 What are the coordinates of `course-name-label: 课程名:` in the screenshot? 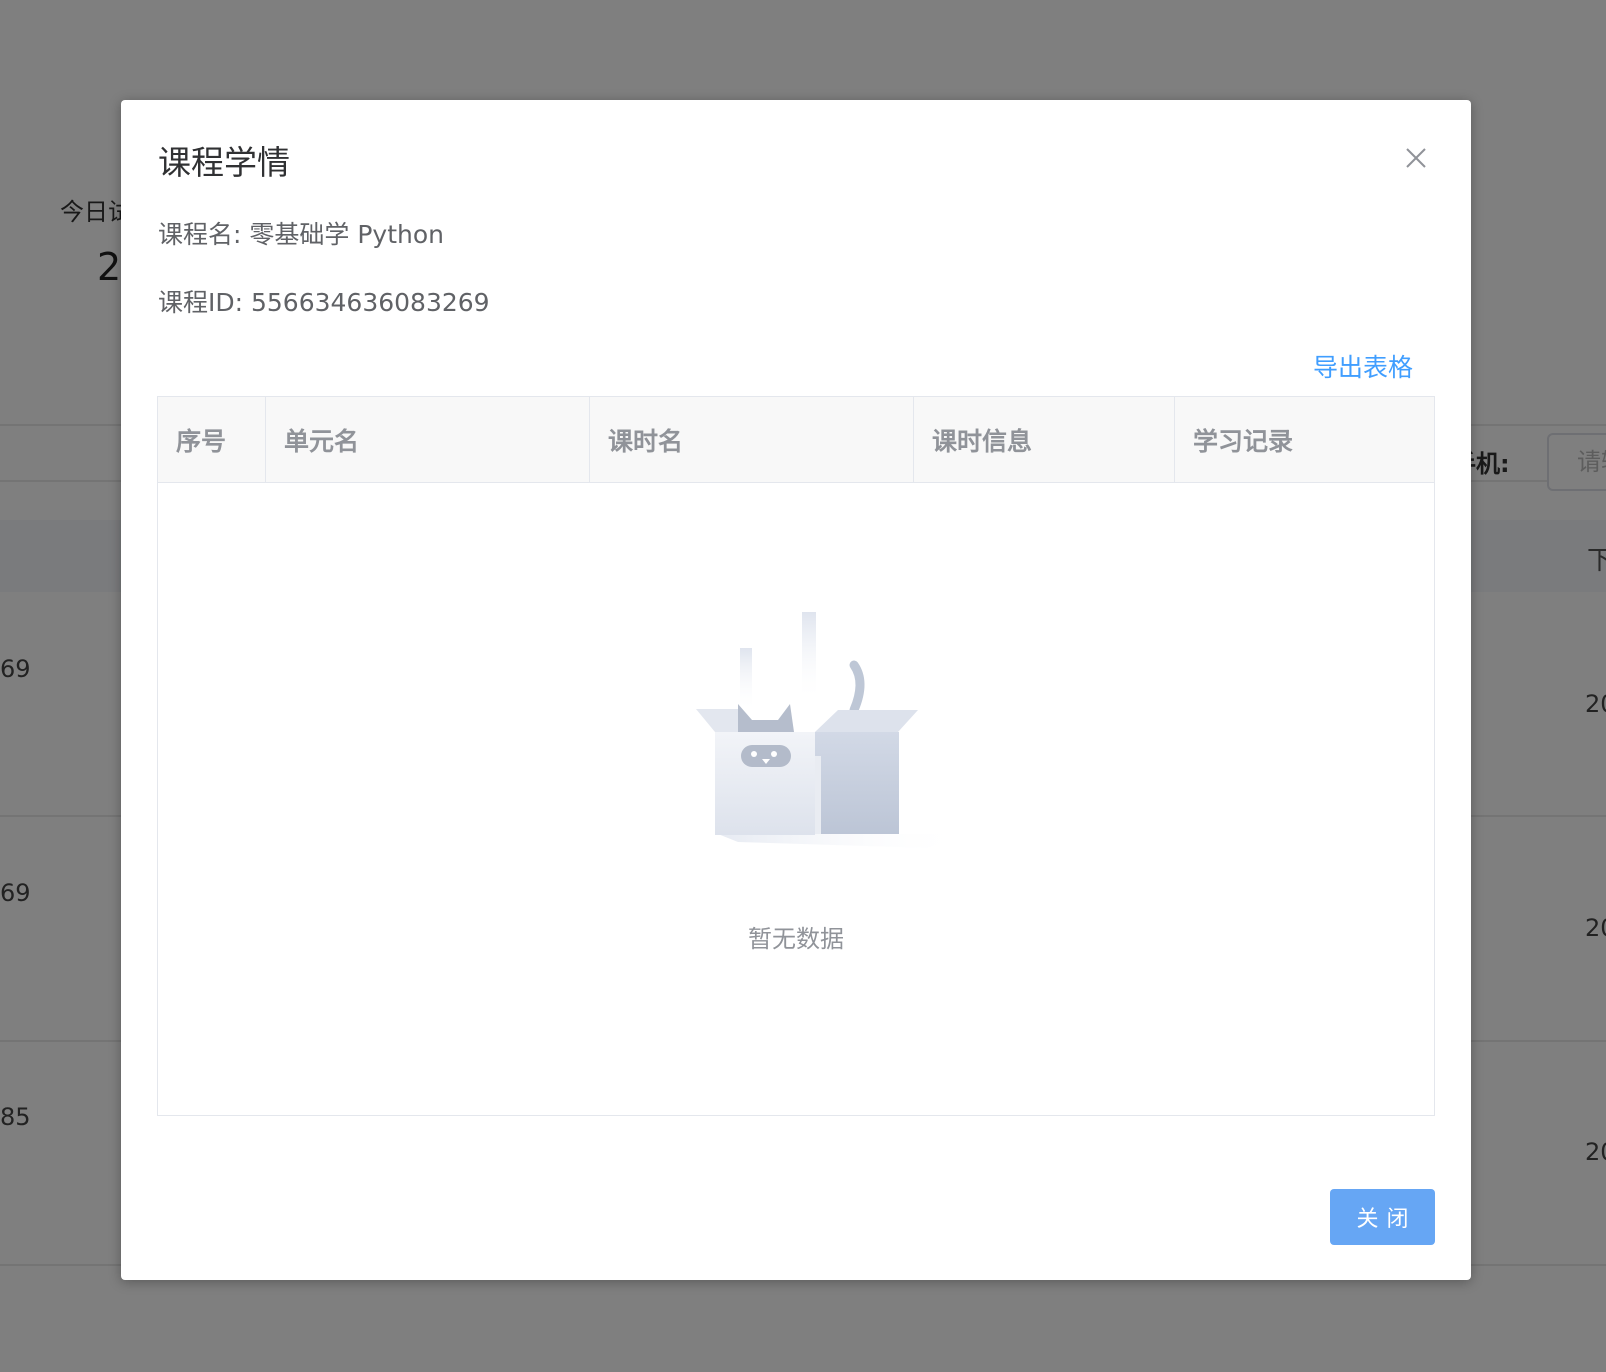 It's located at (200, 234).